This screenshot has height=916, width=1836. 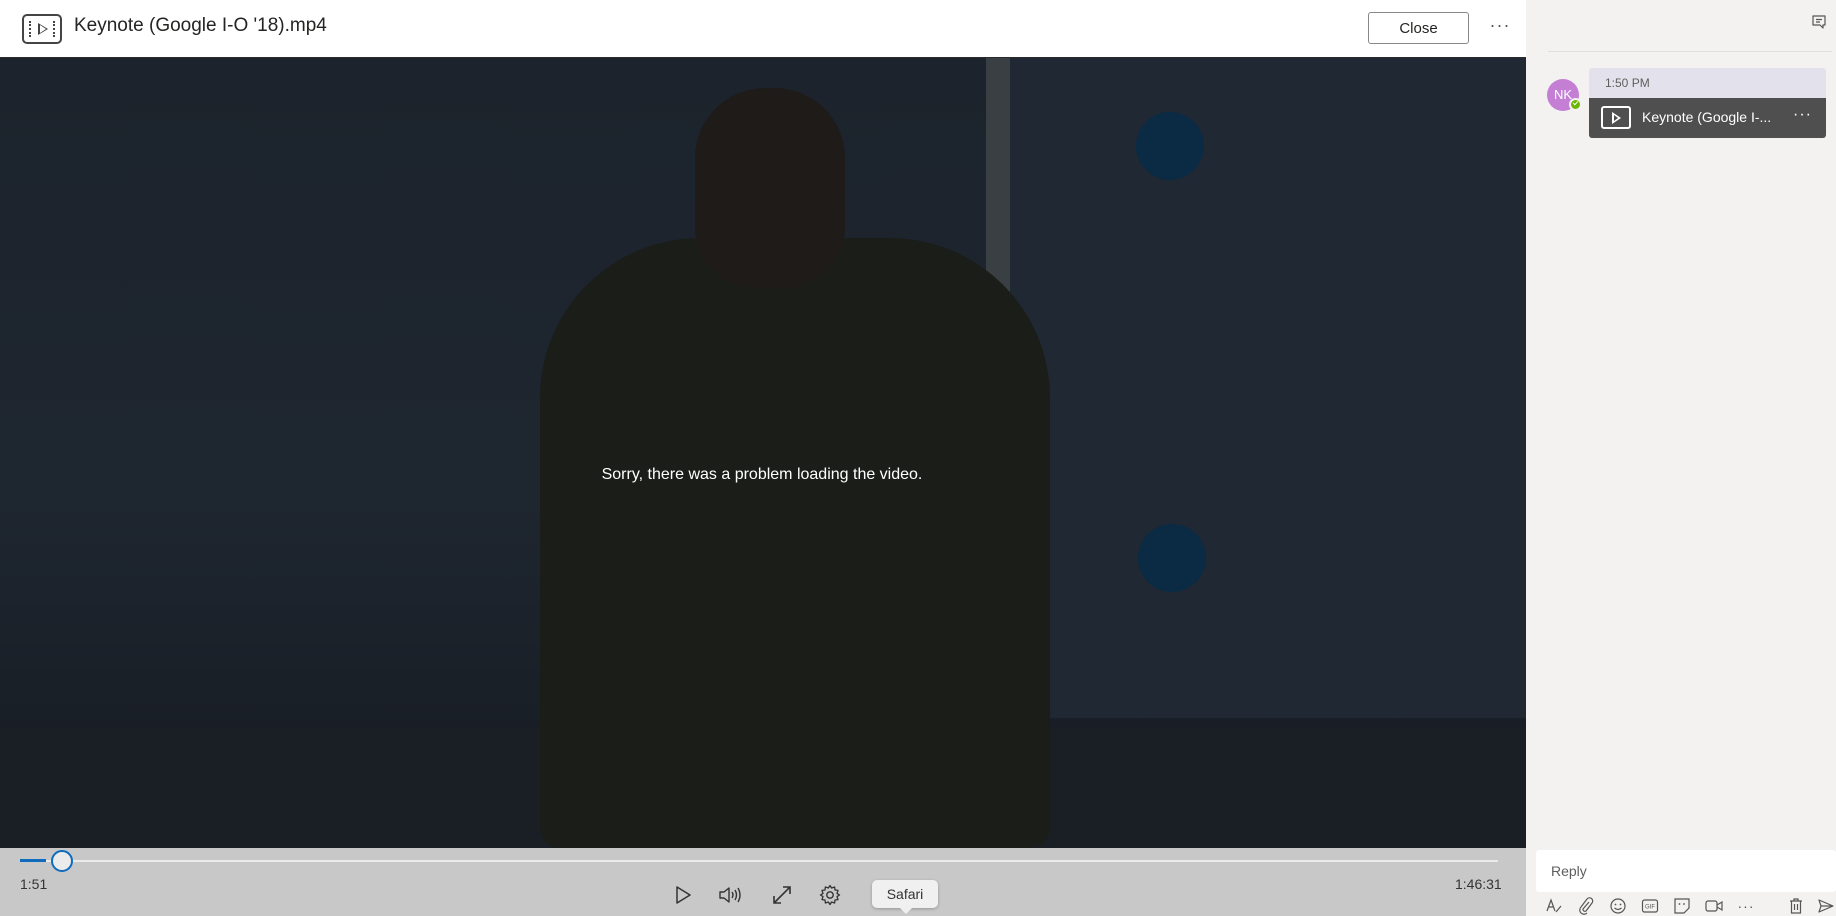 I want to click on seek-handle, so click(x=61, y=861).